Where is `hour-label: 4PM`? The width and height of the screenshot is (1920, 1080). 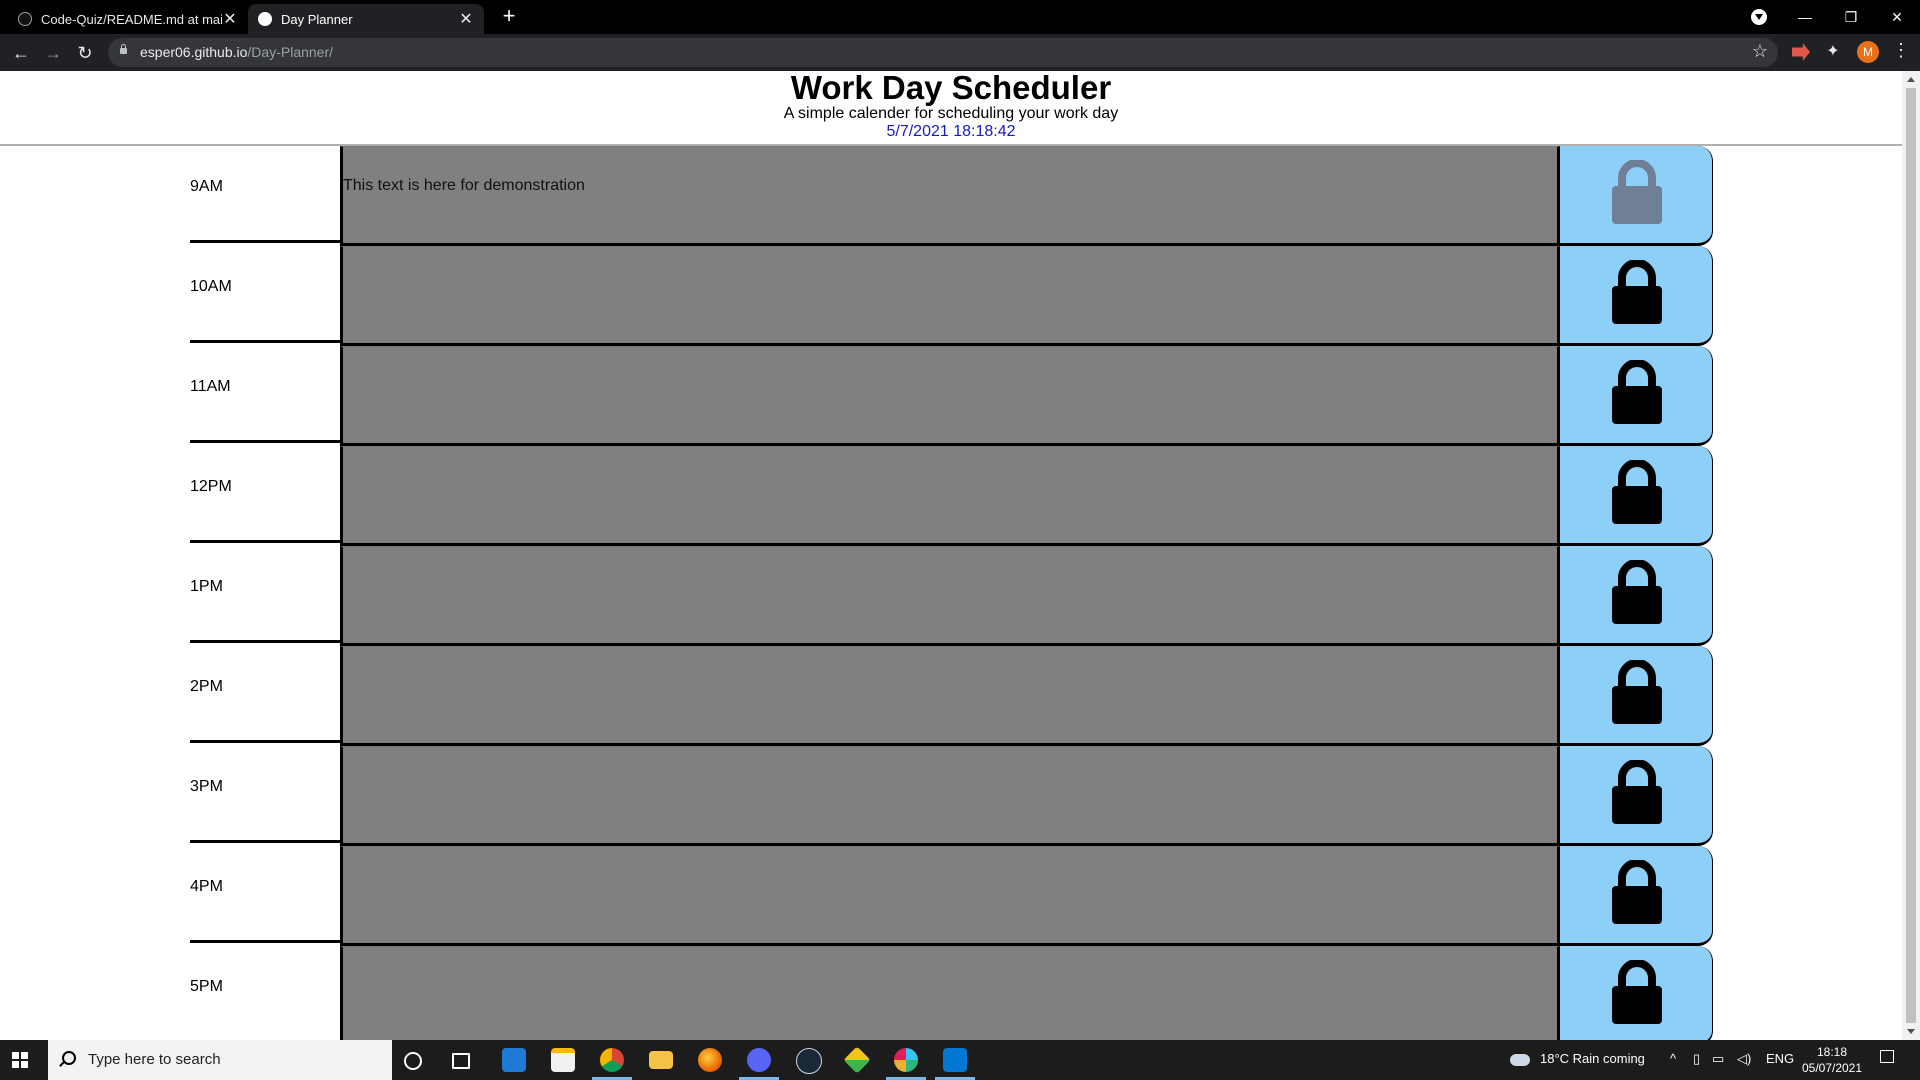
hour-label: 4PM is located at coordinates (265, 894).